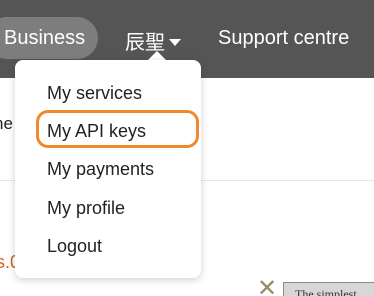 The width and height of the screenshot is (374, 296). What do you see at coordinates (6, 123) in the screenshot?
I see `background-text-fragment: ne` at bounding box center [6, 123].